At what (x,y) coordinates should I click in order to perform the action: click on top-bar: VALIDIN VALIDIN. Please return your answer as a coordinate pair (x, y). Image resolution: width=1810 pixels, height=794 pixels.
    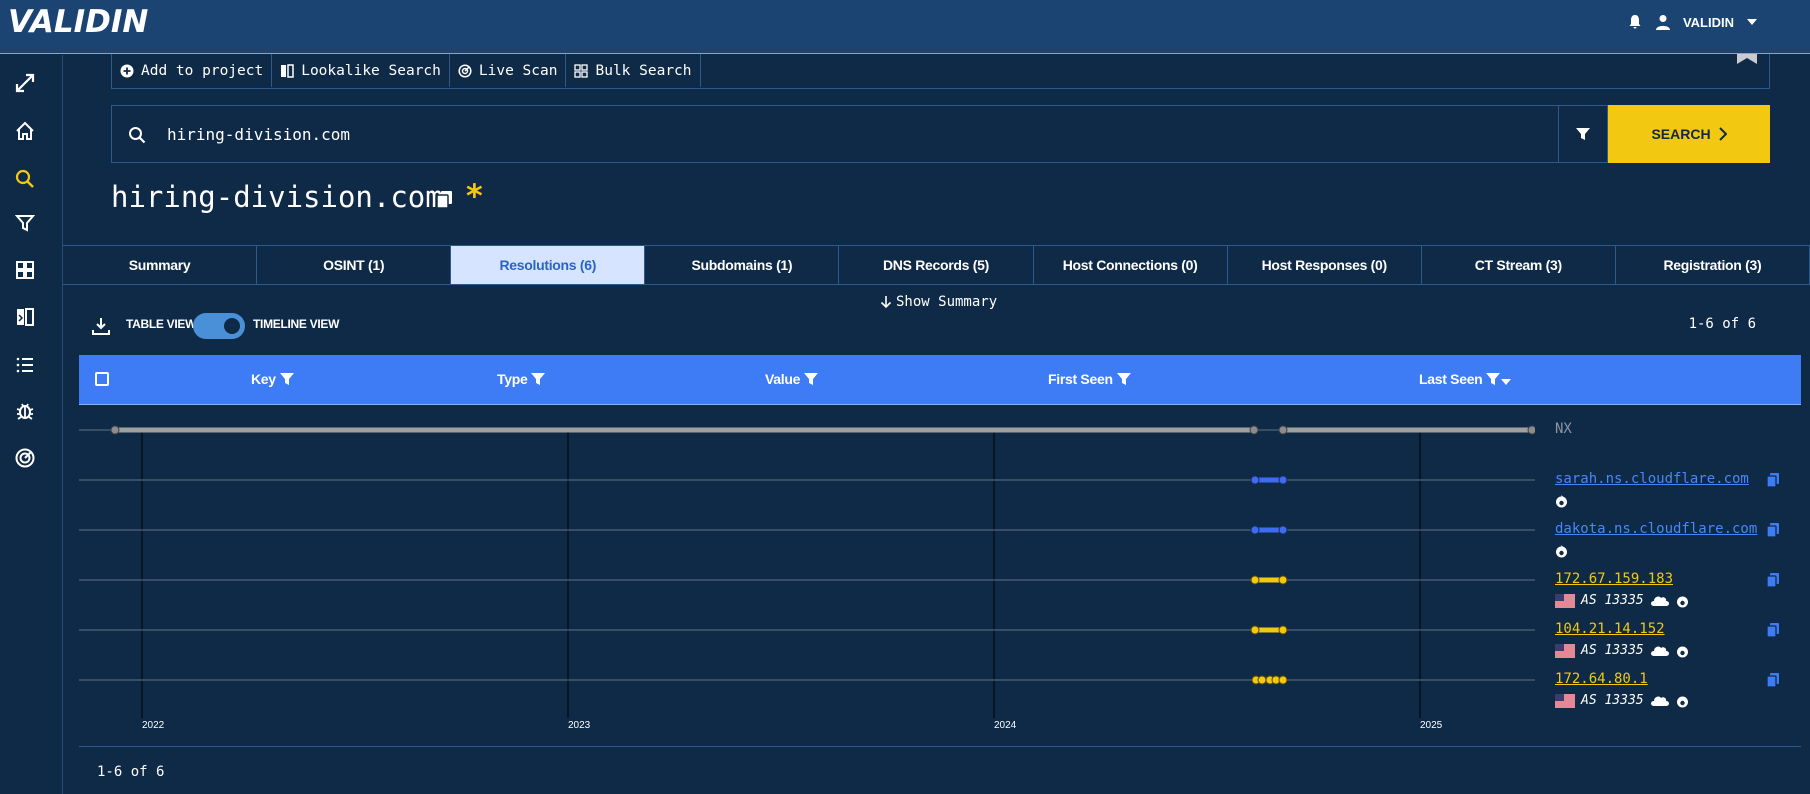
    Looking at the image, I should click on (905, 27).